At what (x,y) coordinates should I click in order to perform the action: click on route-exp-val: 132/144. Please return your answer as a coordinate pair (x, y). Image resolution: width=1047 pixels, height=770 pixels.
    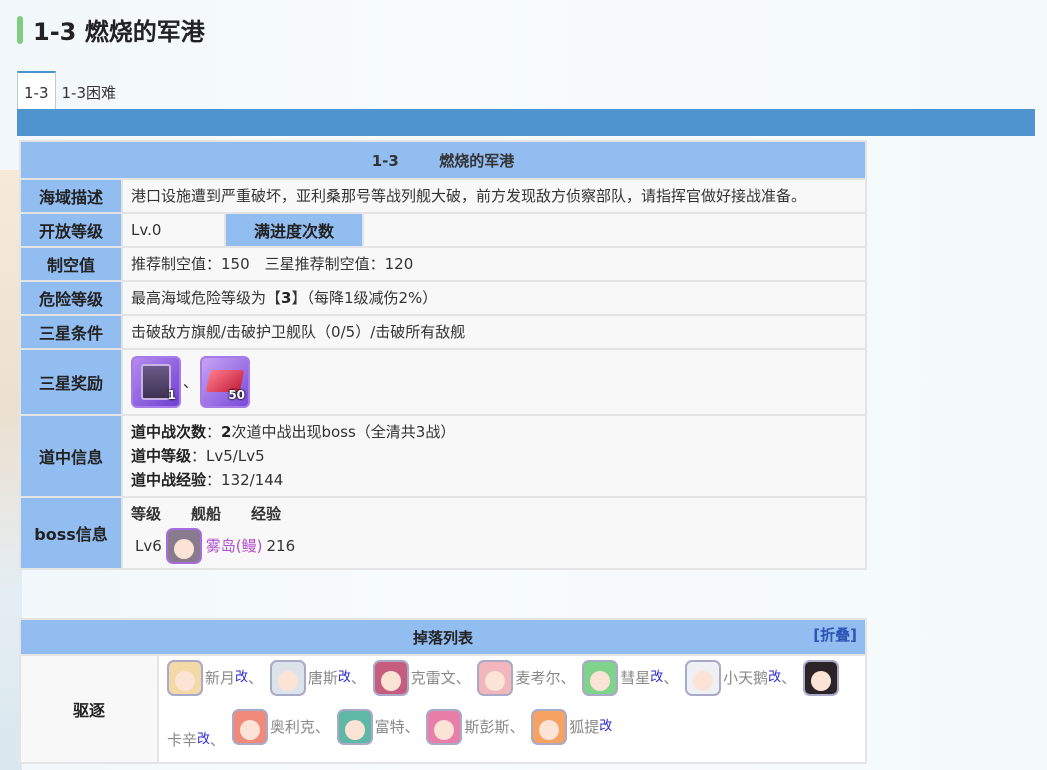
    Looking at the image, I should click on (252, 480).